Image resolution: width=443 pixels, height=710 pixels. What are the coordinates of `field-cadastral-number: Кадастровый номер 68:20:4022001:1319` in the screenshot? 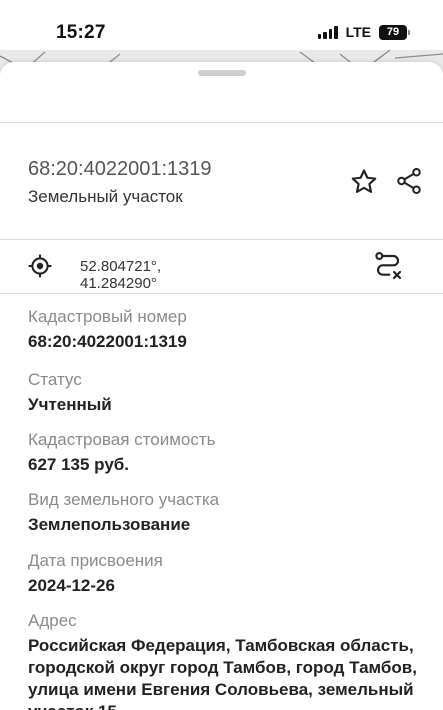 It's located at (225, 329).